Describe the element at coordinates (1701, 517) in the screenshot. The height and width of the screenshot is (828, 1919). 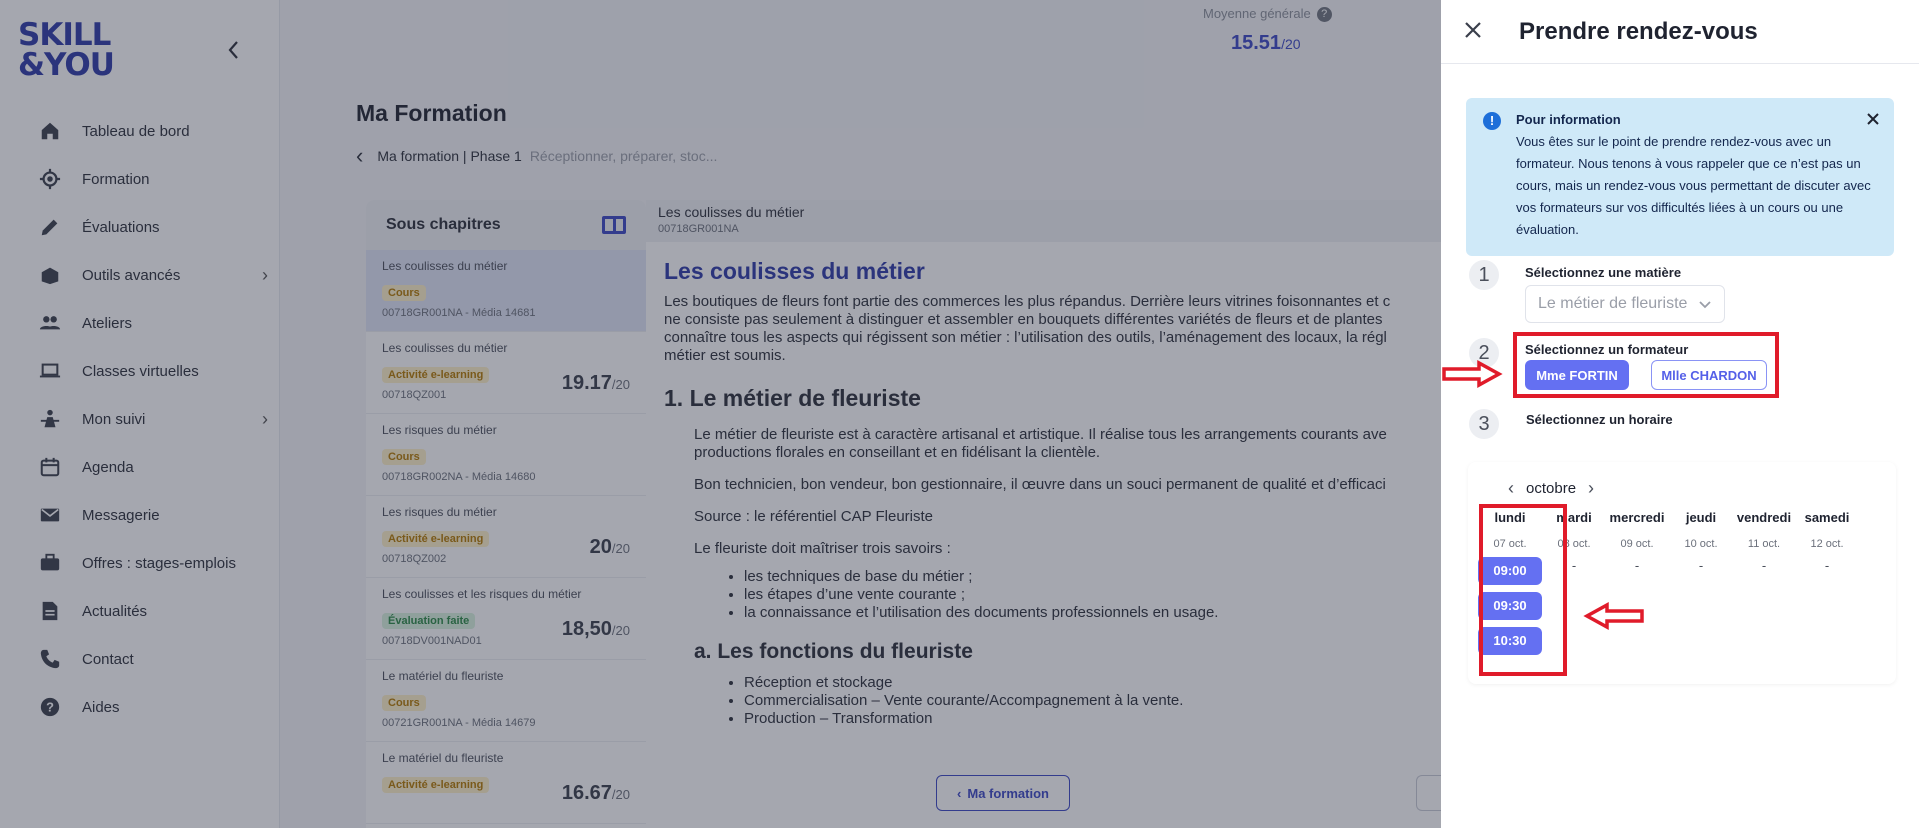
I see `day-name: jeudi` at that location.